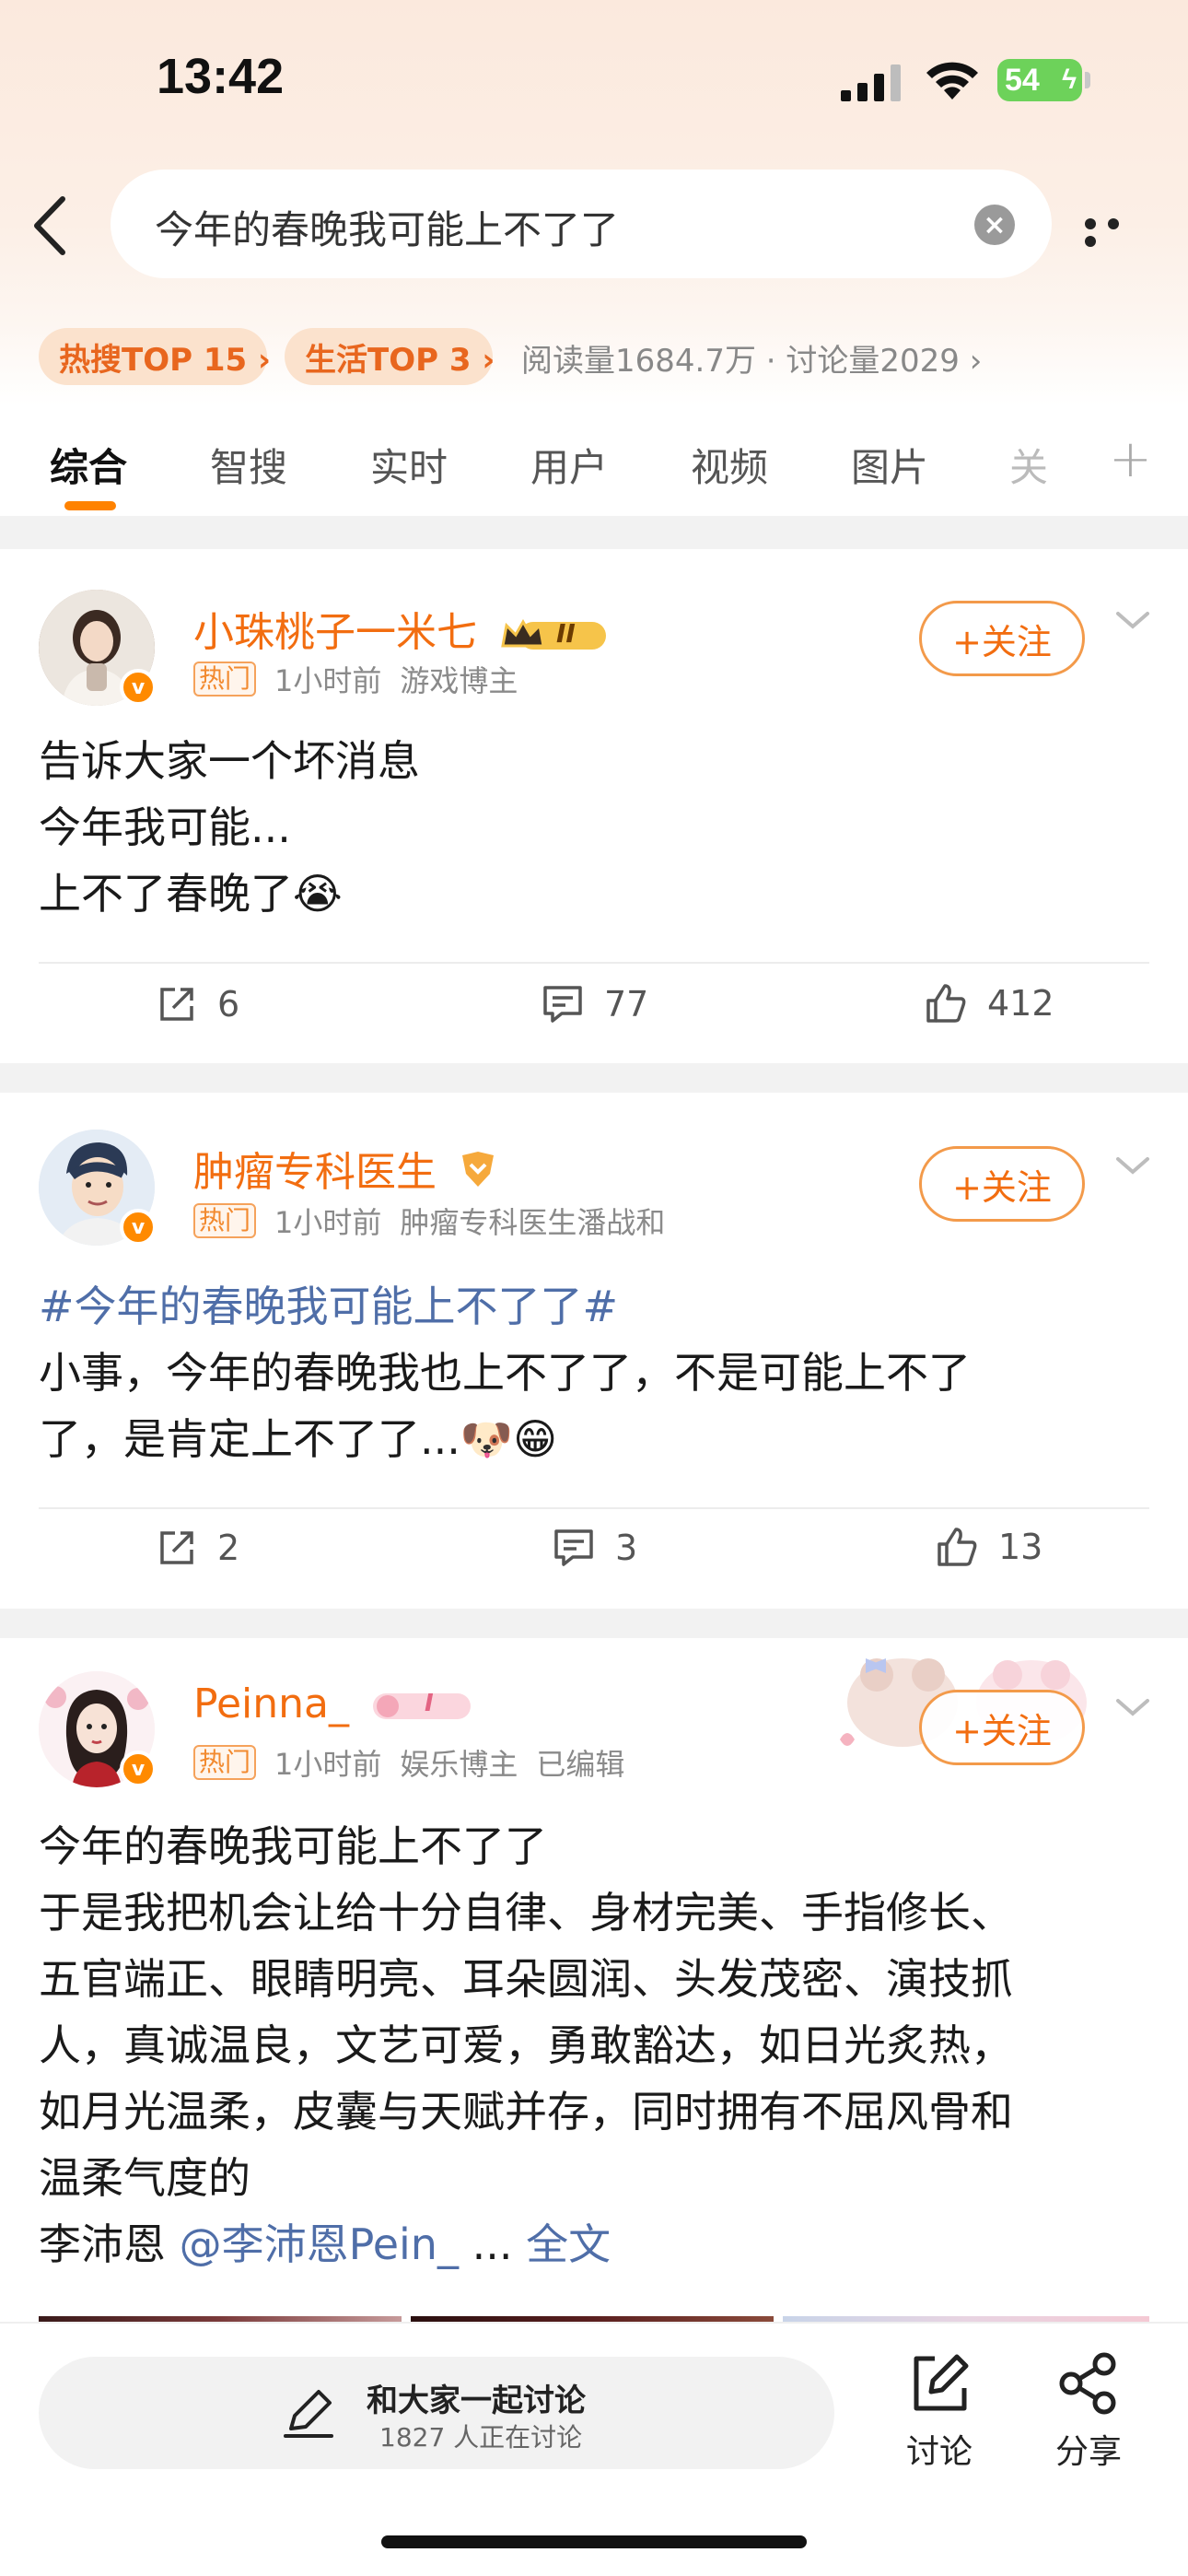 Image resolution: width=1188 pixels, height=2576 pixels. I want to click on tab-users: 用户, so click(569, 465).